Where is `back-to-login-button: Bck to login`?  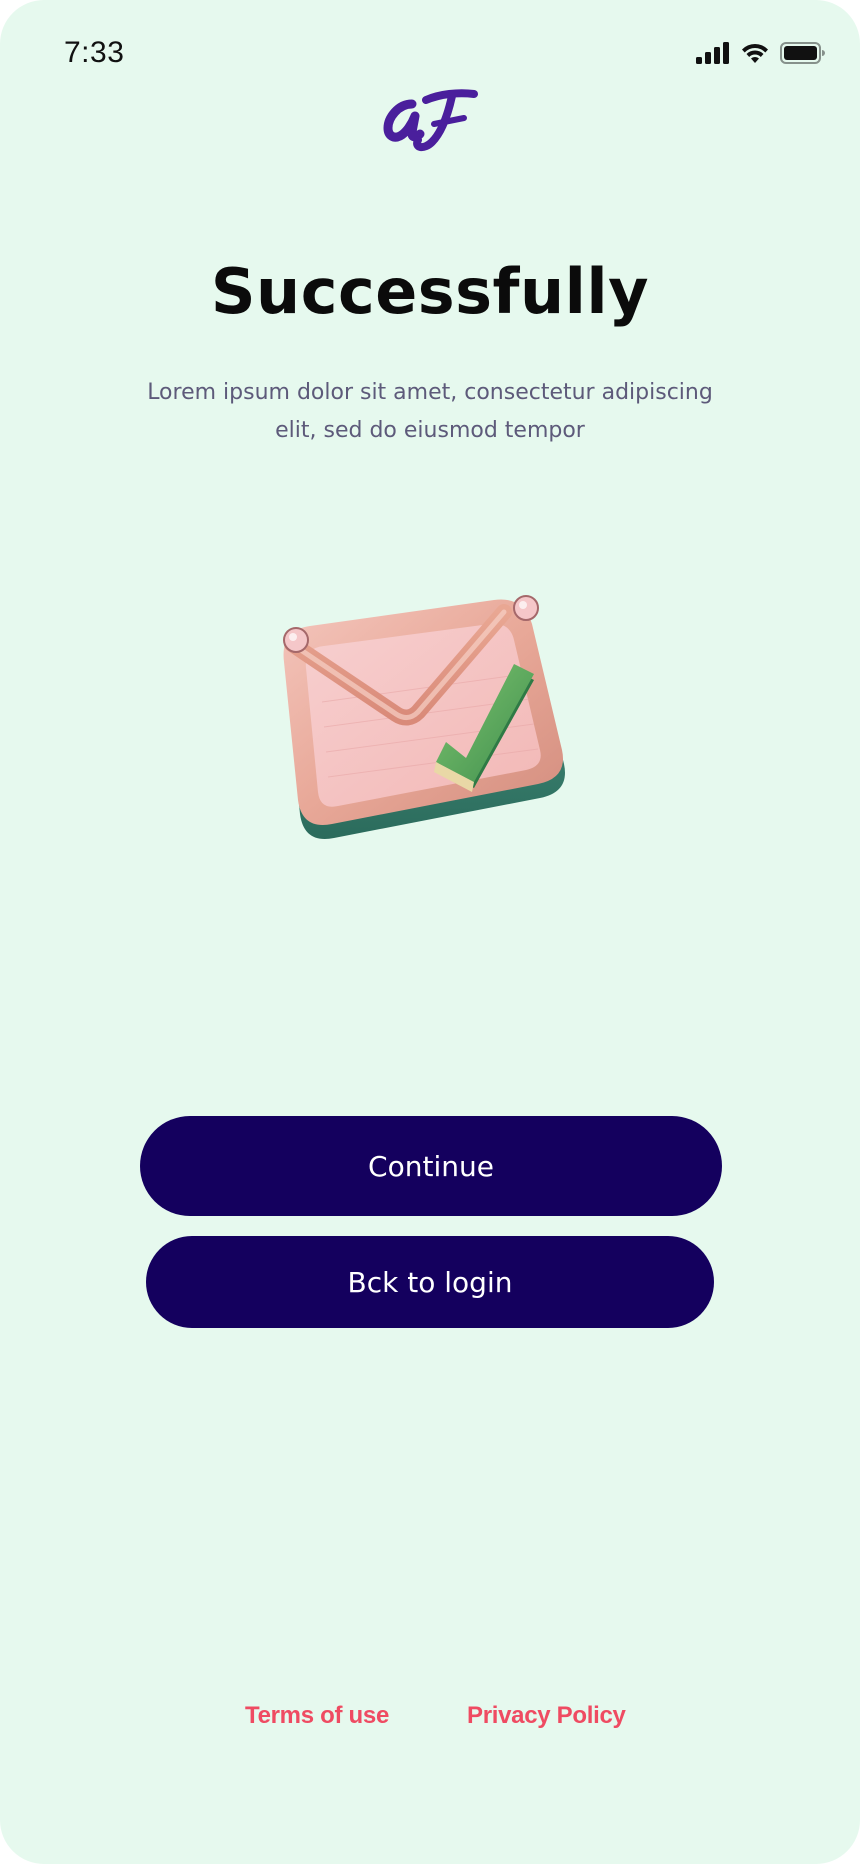 back-to-login-button: Bck to login is located at coordinates (430, 1282).